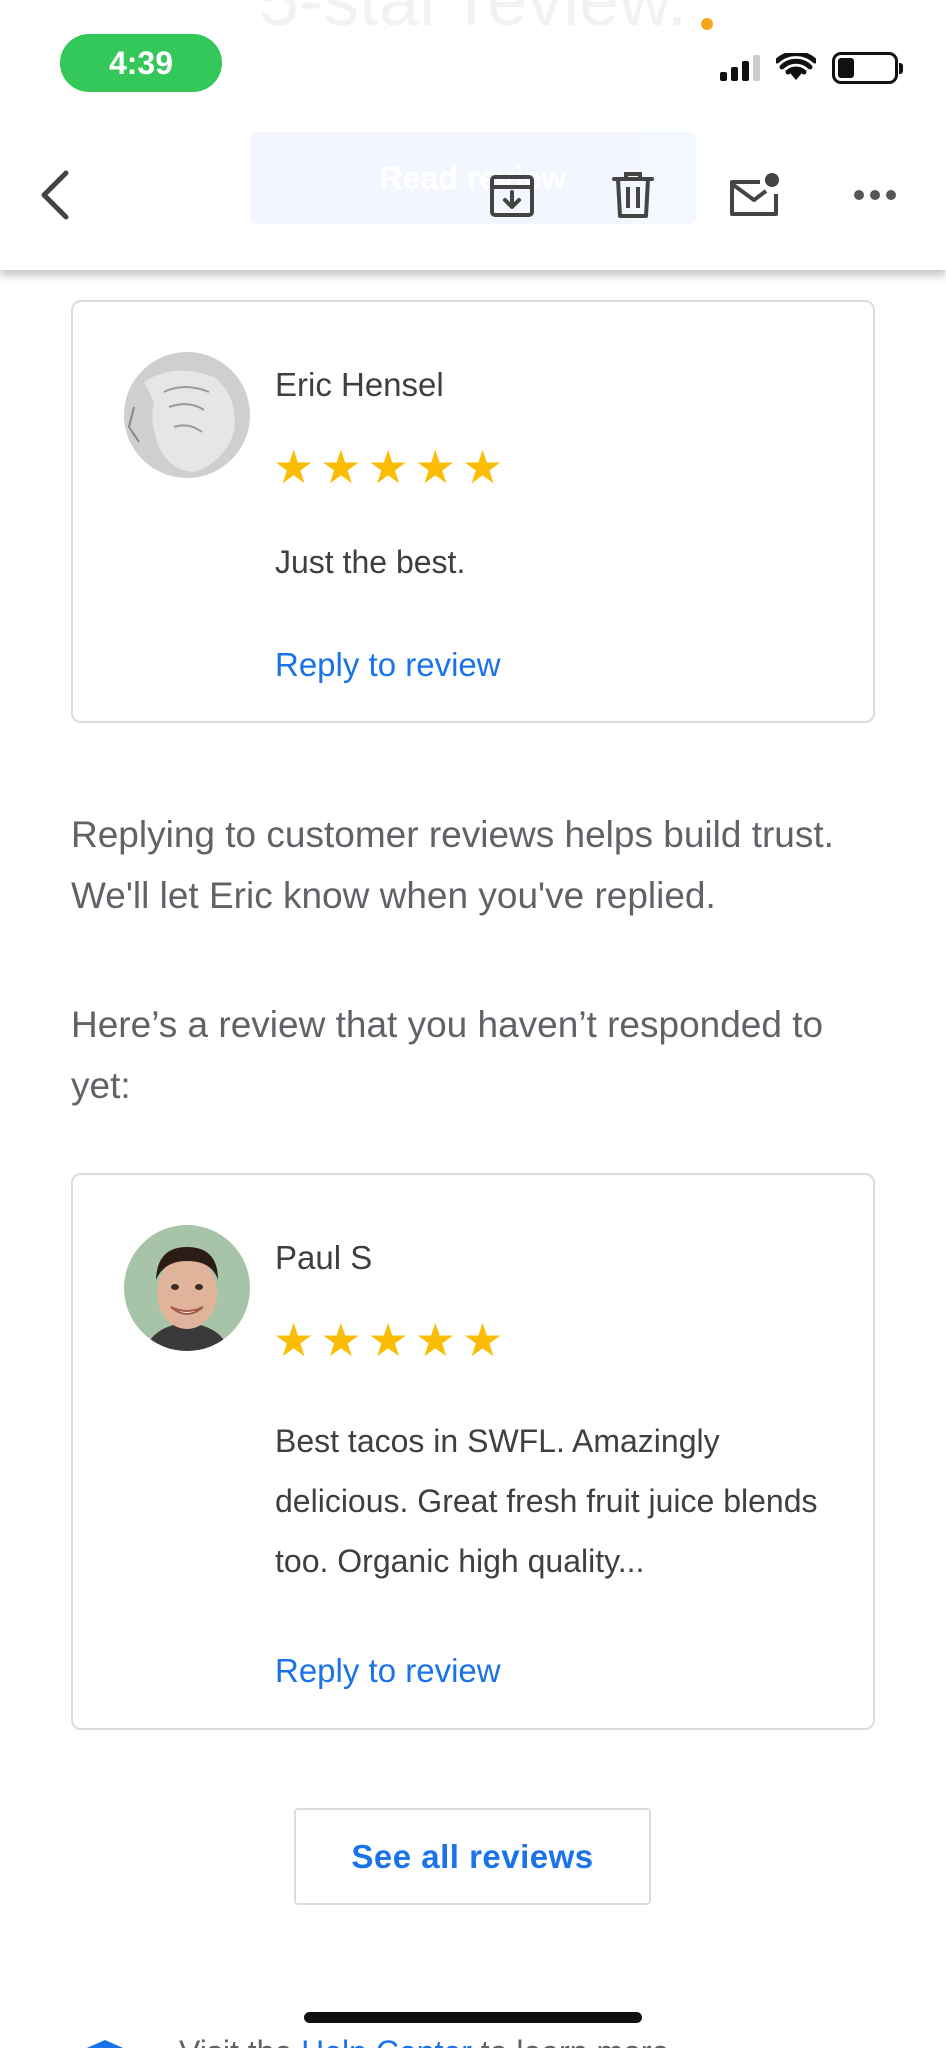  I want to click on home-indicator, so click(473, 2017).